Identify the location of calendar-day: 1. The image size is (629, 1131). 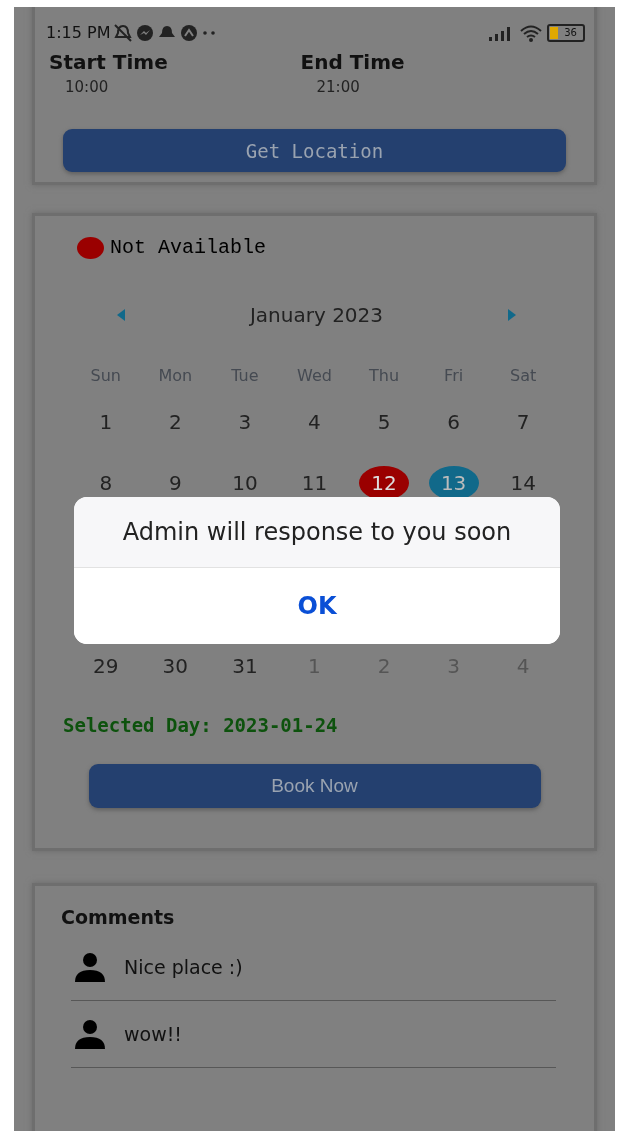
(105, 421).